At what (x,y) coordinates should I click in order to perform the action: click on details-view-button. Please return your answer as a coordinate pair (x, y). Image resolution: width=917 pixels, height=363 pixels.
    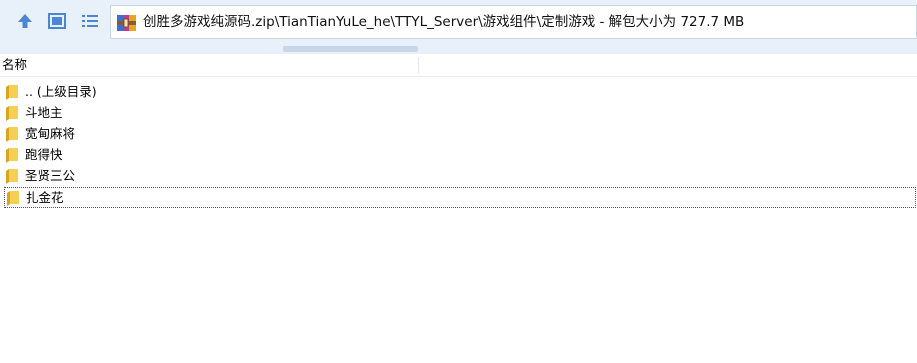
    Looking at the image, I should click on (90, 21).